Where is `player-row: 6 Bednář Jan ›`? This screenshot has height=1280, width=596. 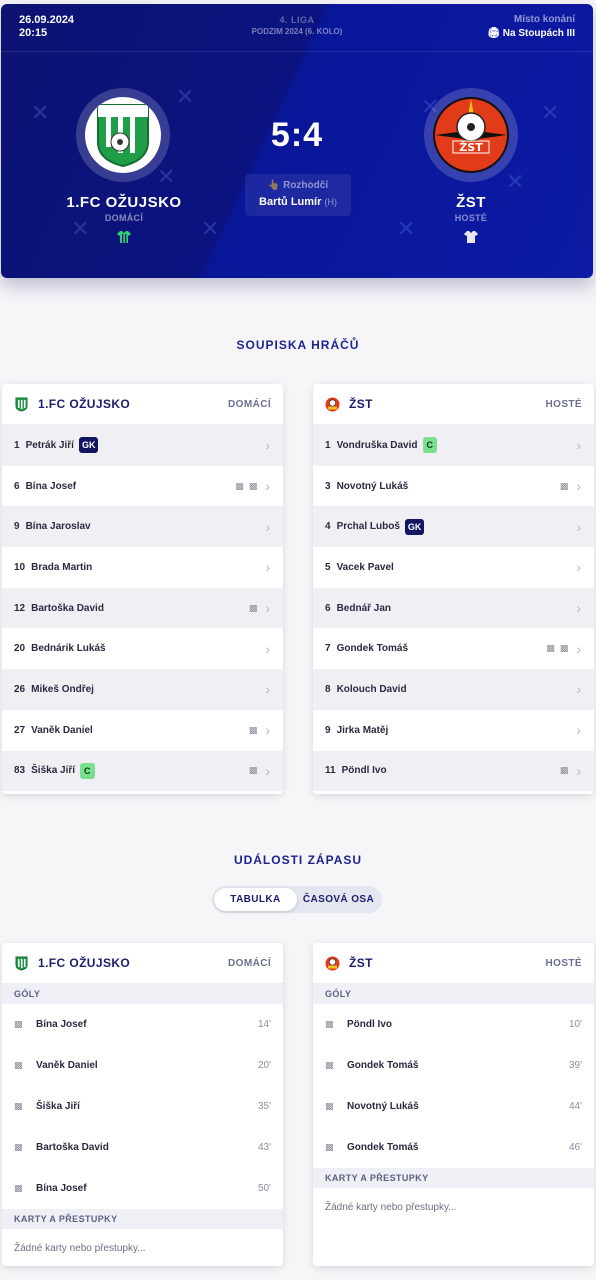 player-row: 6 Bednář Jan › is located at coordinates (453, 608).